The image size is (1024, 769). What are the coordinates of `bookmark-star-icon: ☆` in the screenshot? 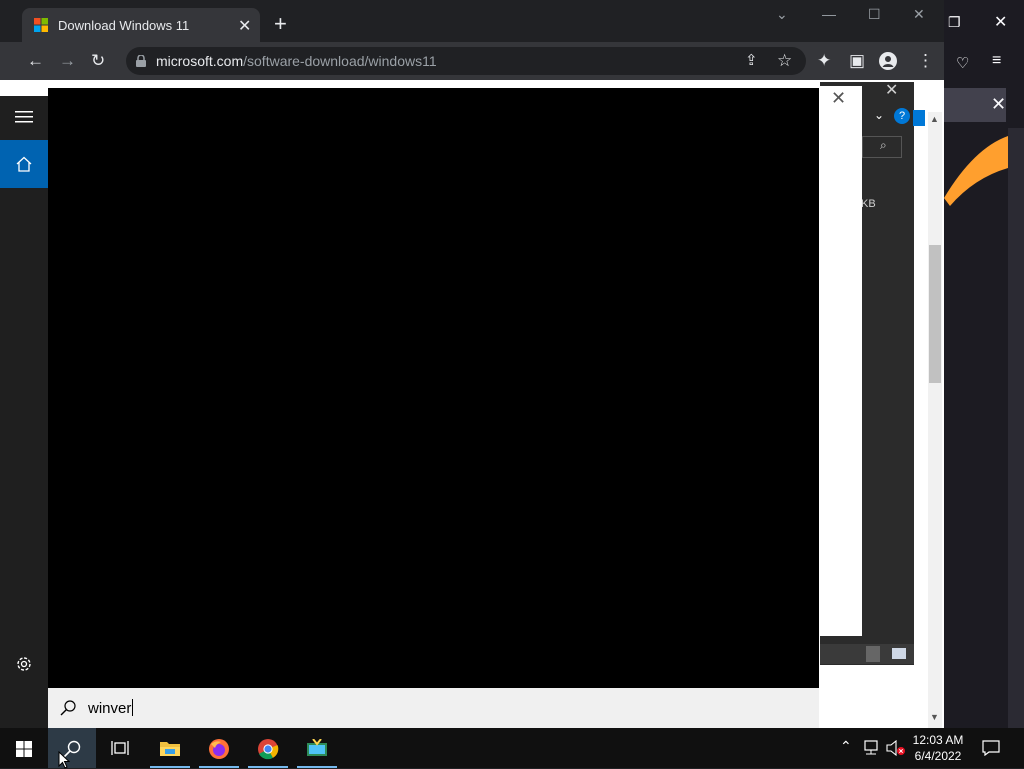 It's located at (784, 61).